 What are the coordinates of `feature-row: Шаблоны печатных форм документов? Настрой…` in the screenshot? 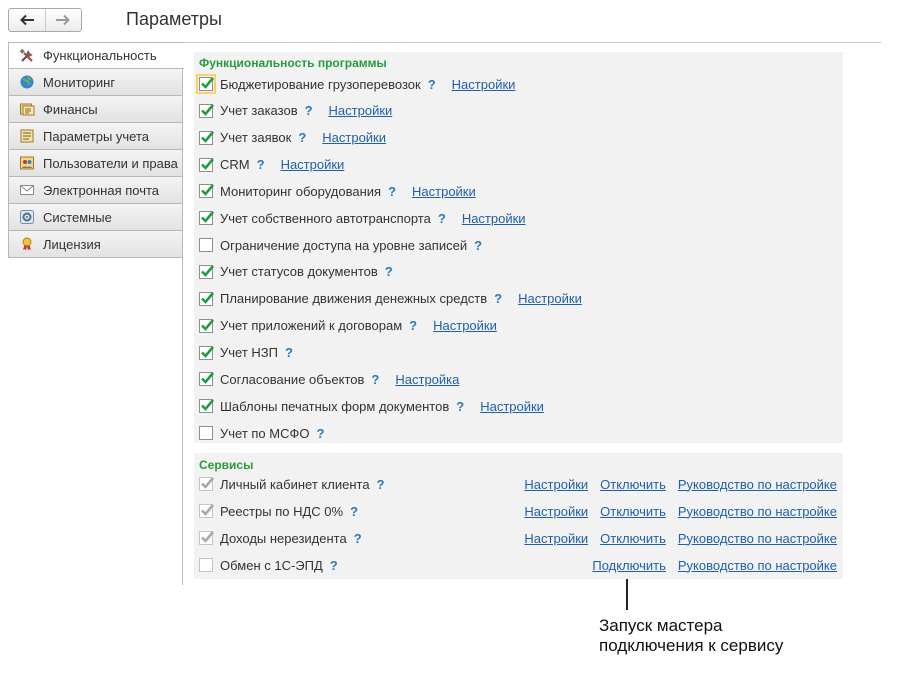 It's located at (371, 406).